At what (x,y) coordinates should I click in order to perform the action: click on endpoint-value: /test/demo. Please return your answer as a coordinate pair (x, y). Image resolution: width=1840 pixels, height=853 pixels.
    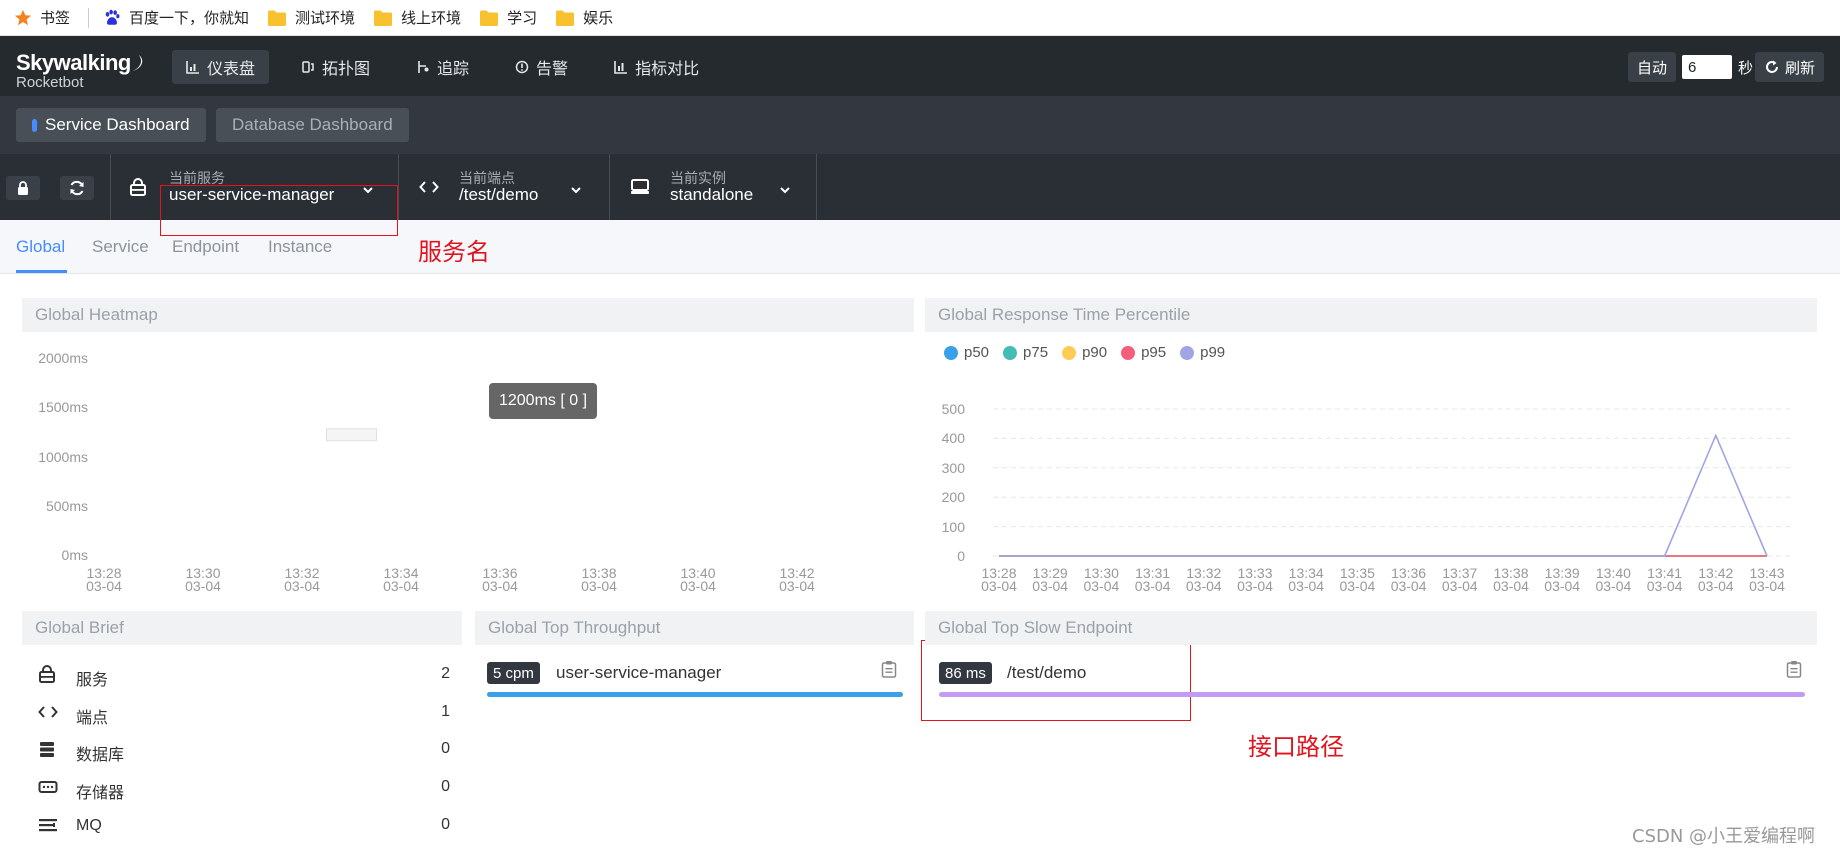
    Looking at the image, I should click on (499, 194).